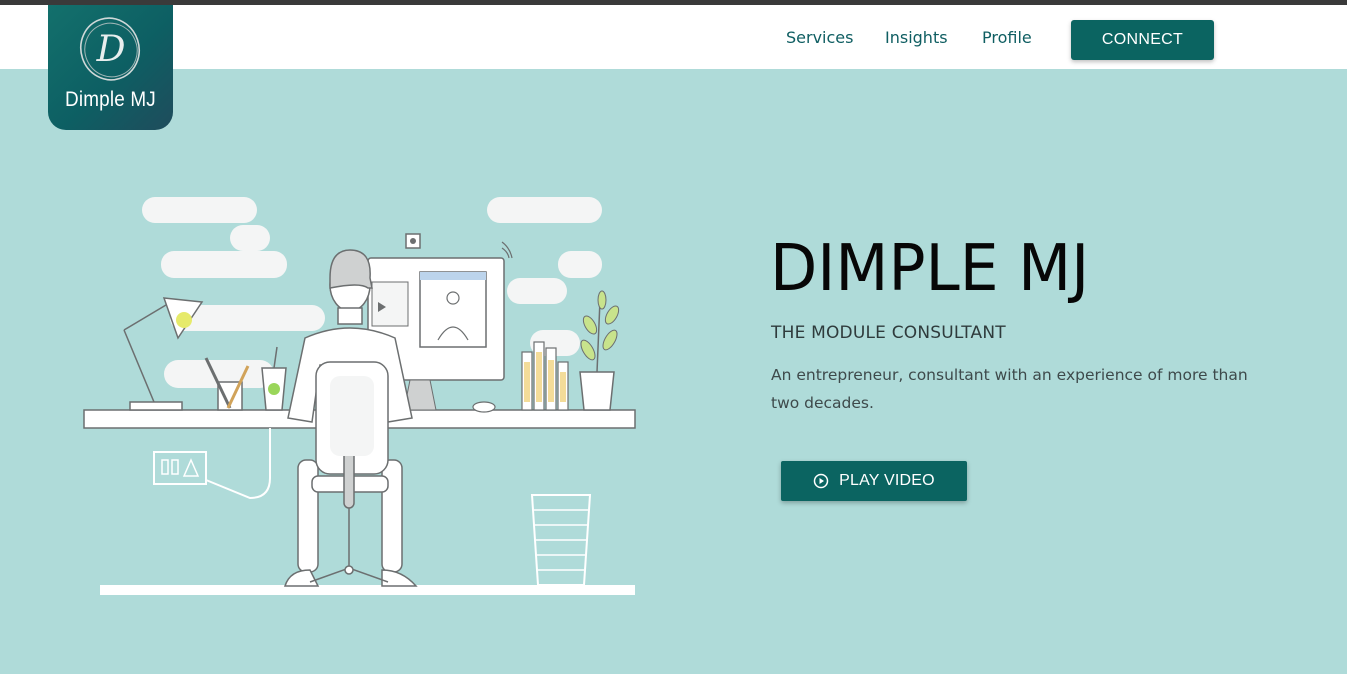  I want to click on nav-link-services: Services, so click(819, 37).